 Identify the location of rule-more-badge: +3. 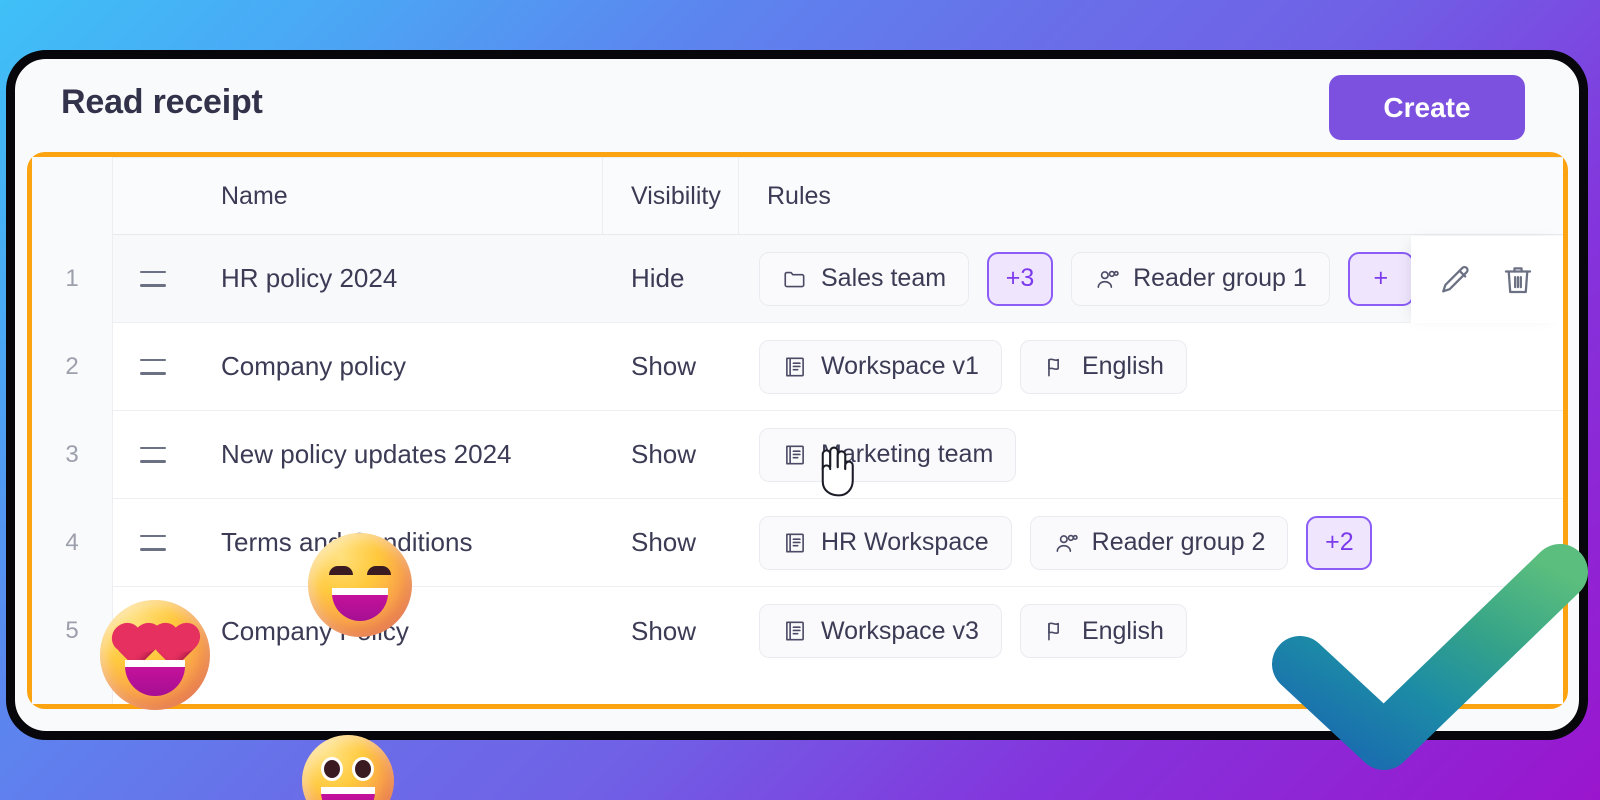
(1020, 278).